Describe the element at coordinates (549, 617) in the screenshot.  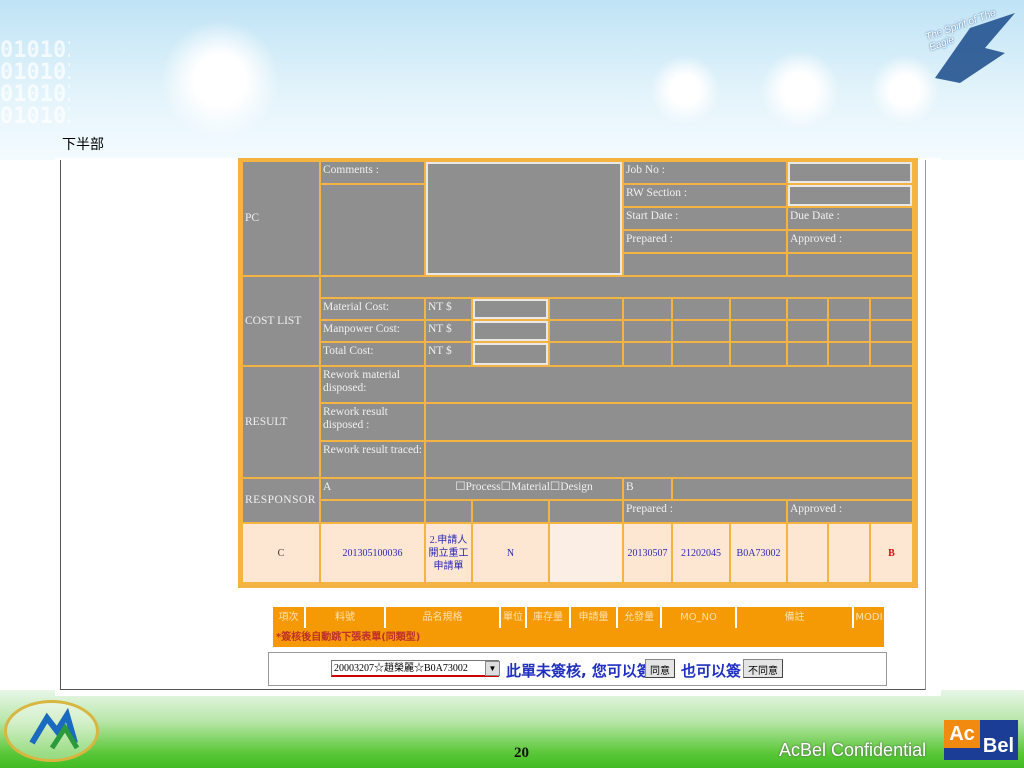
I see `detail-column-header: 庫存量` at that location.